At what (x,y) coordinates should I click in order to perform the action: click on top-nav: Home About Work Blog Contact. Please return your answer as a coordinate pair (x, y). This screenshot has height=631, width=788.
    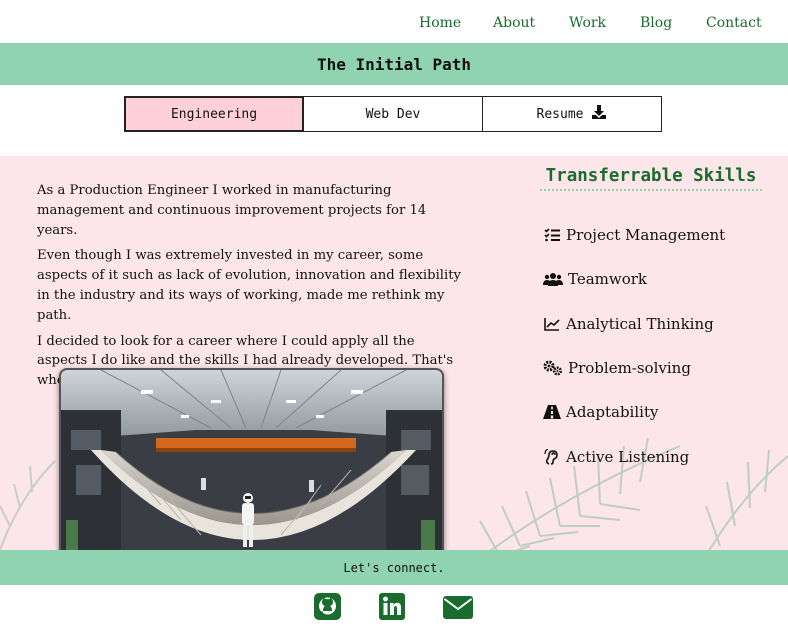
    Looking at the image, I should click on (394, 21).